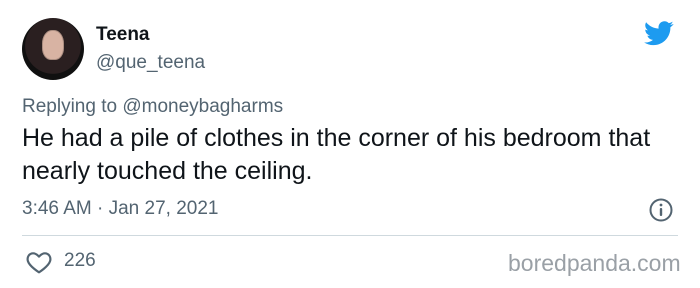  I want to click on divider, so click(350, 235).